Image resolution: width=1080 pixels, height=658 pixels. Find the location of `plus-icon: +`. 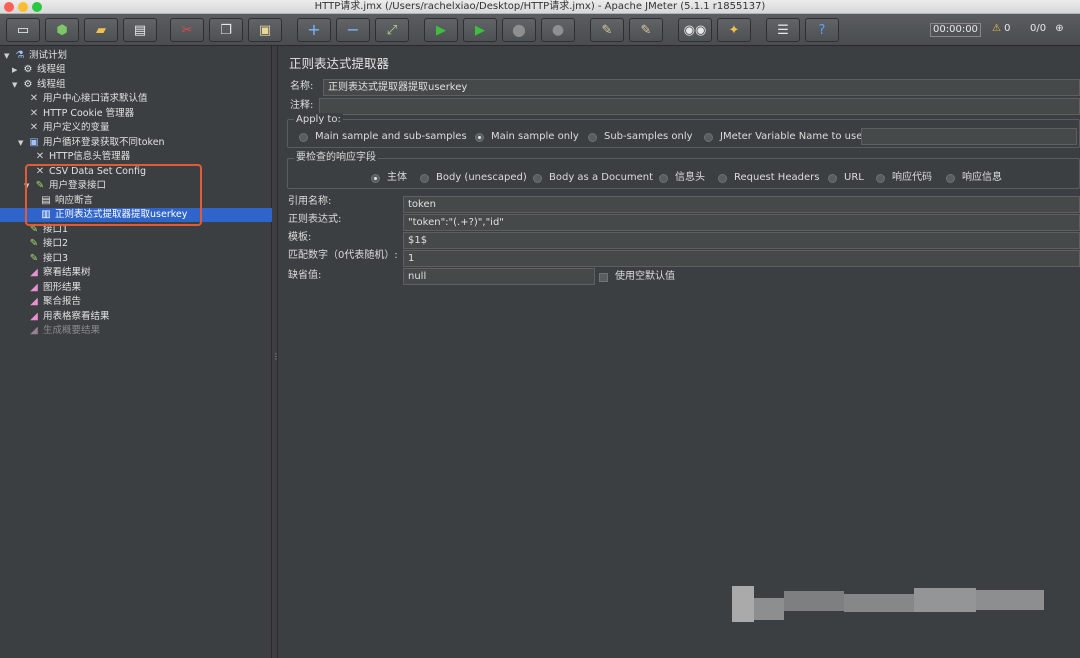

plus-icon: + is located at coordinates (314, 29).